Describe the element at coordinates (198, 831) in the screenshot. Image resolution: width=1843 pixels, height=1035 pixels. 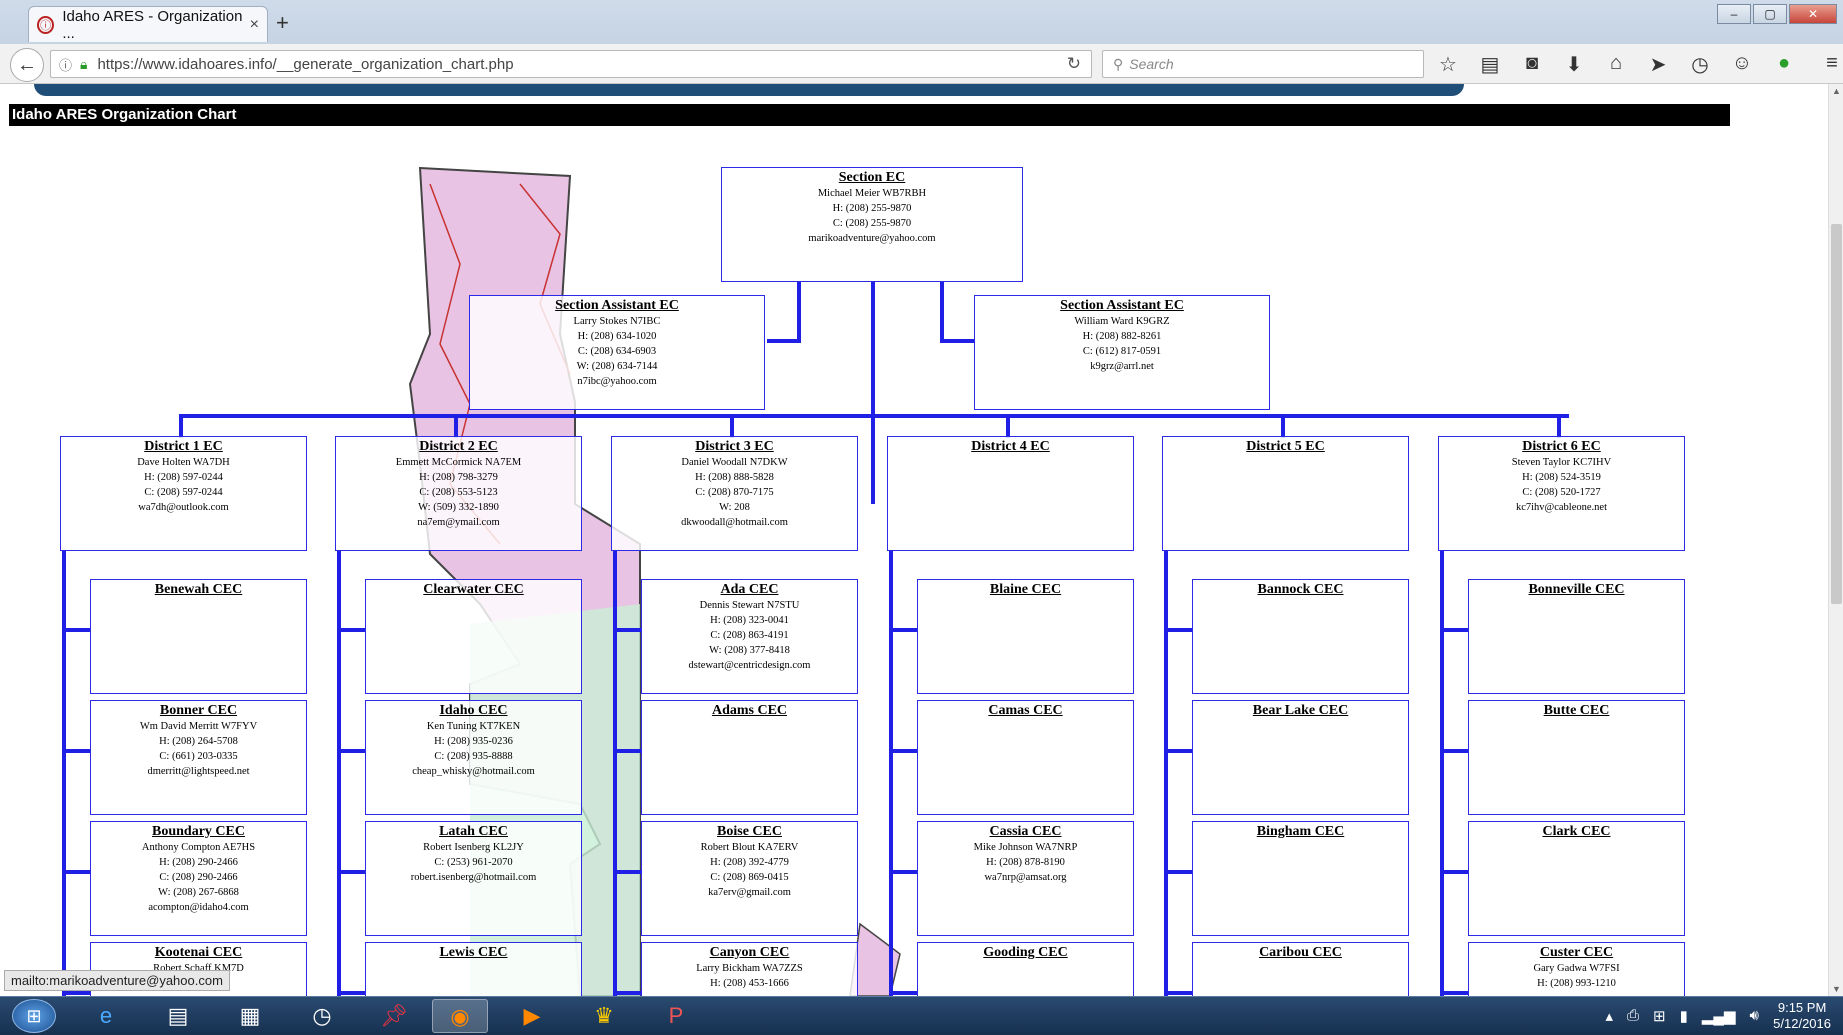
I see `cec-box-title: Boundary CEC` at that location.